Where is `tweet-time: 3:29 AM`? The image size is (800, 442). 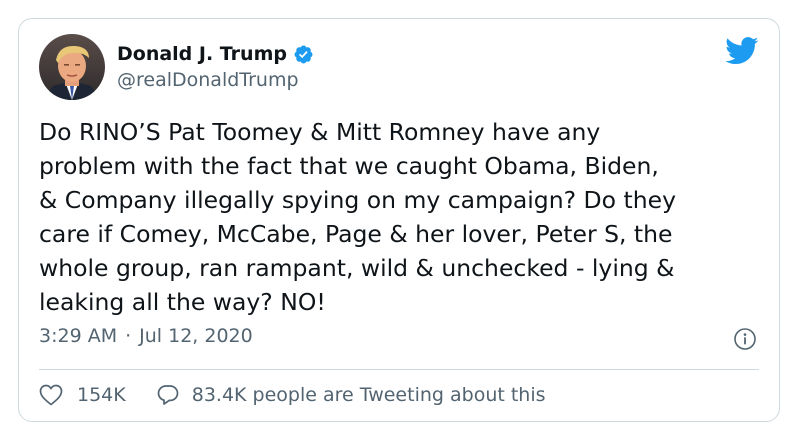 tweet-time: 3:29 AM is located at coordinates (78, 336).